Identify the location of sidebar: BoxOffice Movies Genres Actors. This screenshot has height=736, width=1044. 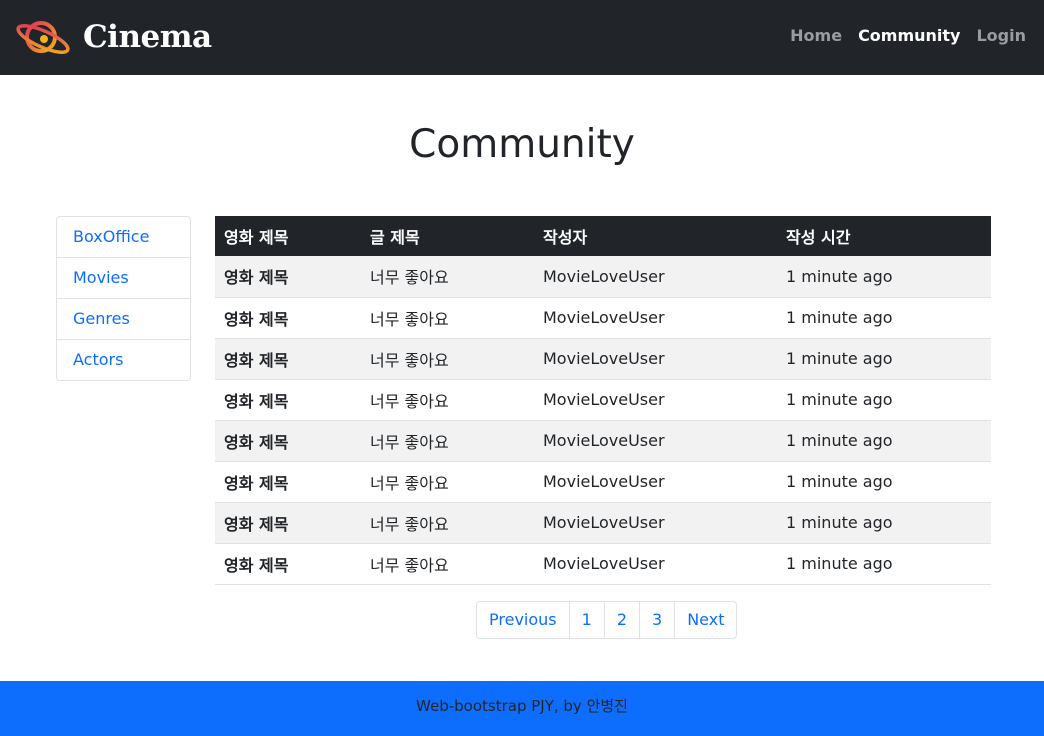
(123, 298).